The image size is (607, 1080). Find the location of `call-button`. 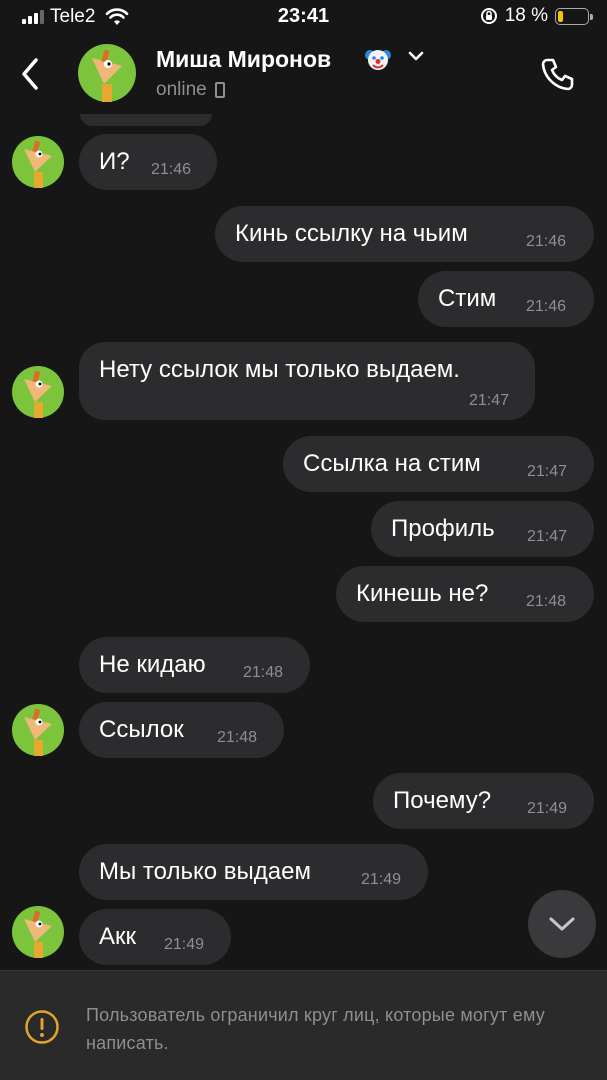

call-button is located at coordinates (558, 74).